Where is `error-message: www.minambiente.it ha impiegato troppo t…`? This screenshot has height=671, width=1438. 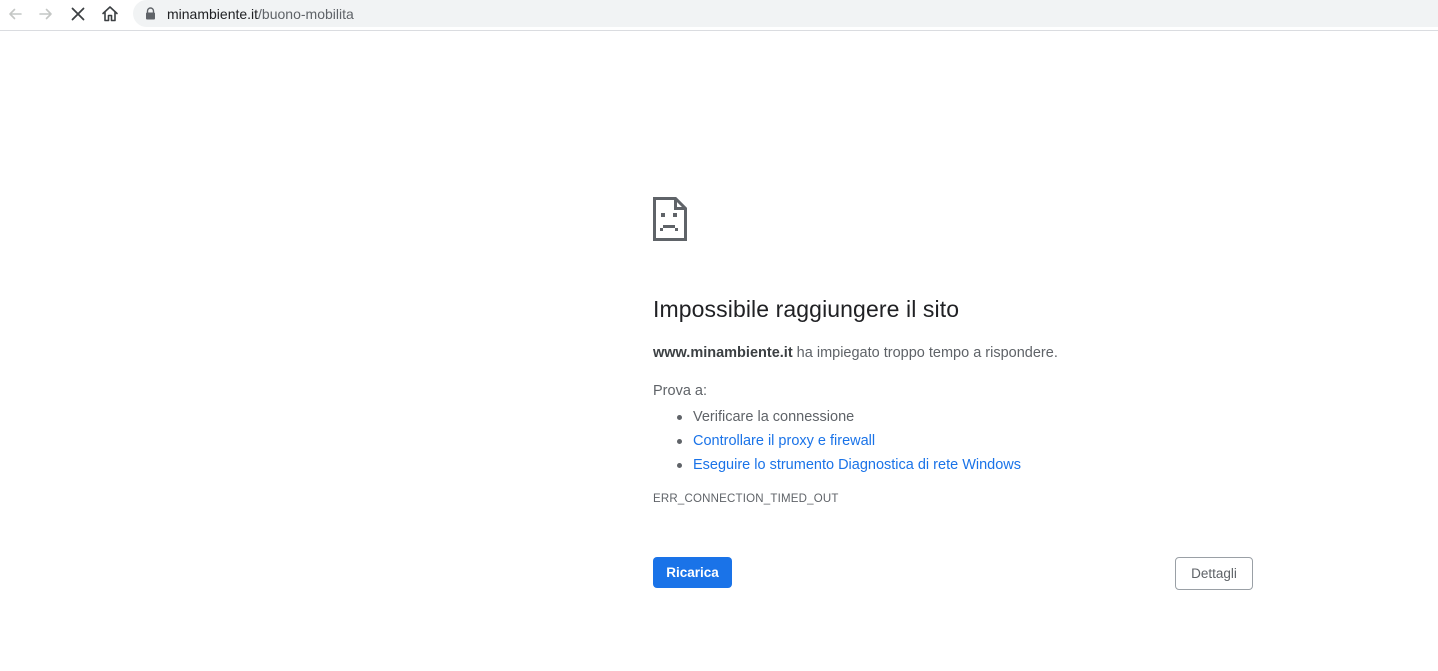 error-message: www.minambiente.it ha impiegato troppo t… is located at coordinates (953, 353).